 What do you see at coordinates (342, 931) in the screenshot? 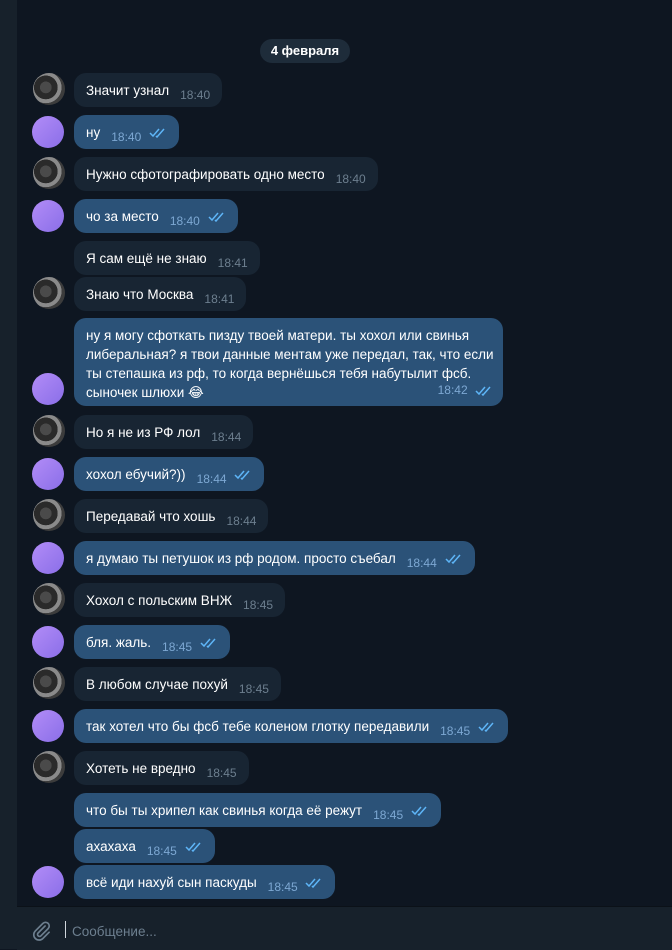
I see `message-input` at bounding box center [342, 931].